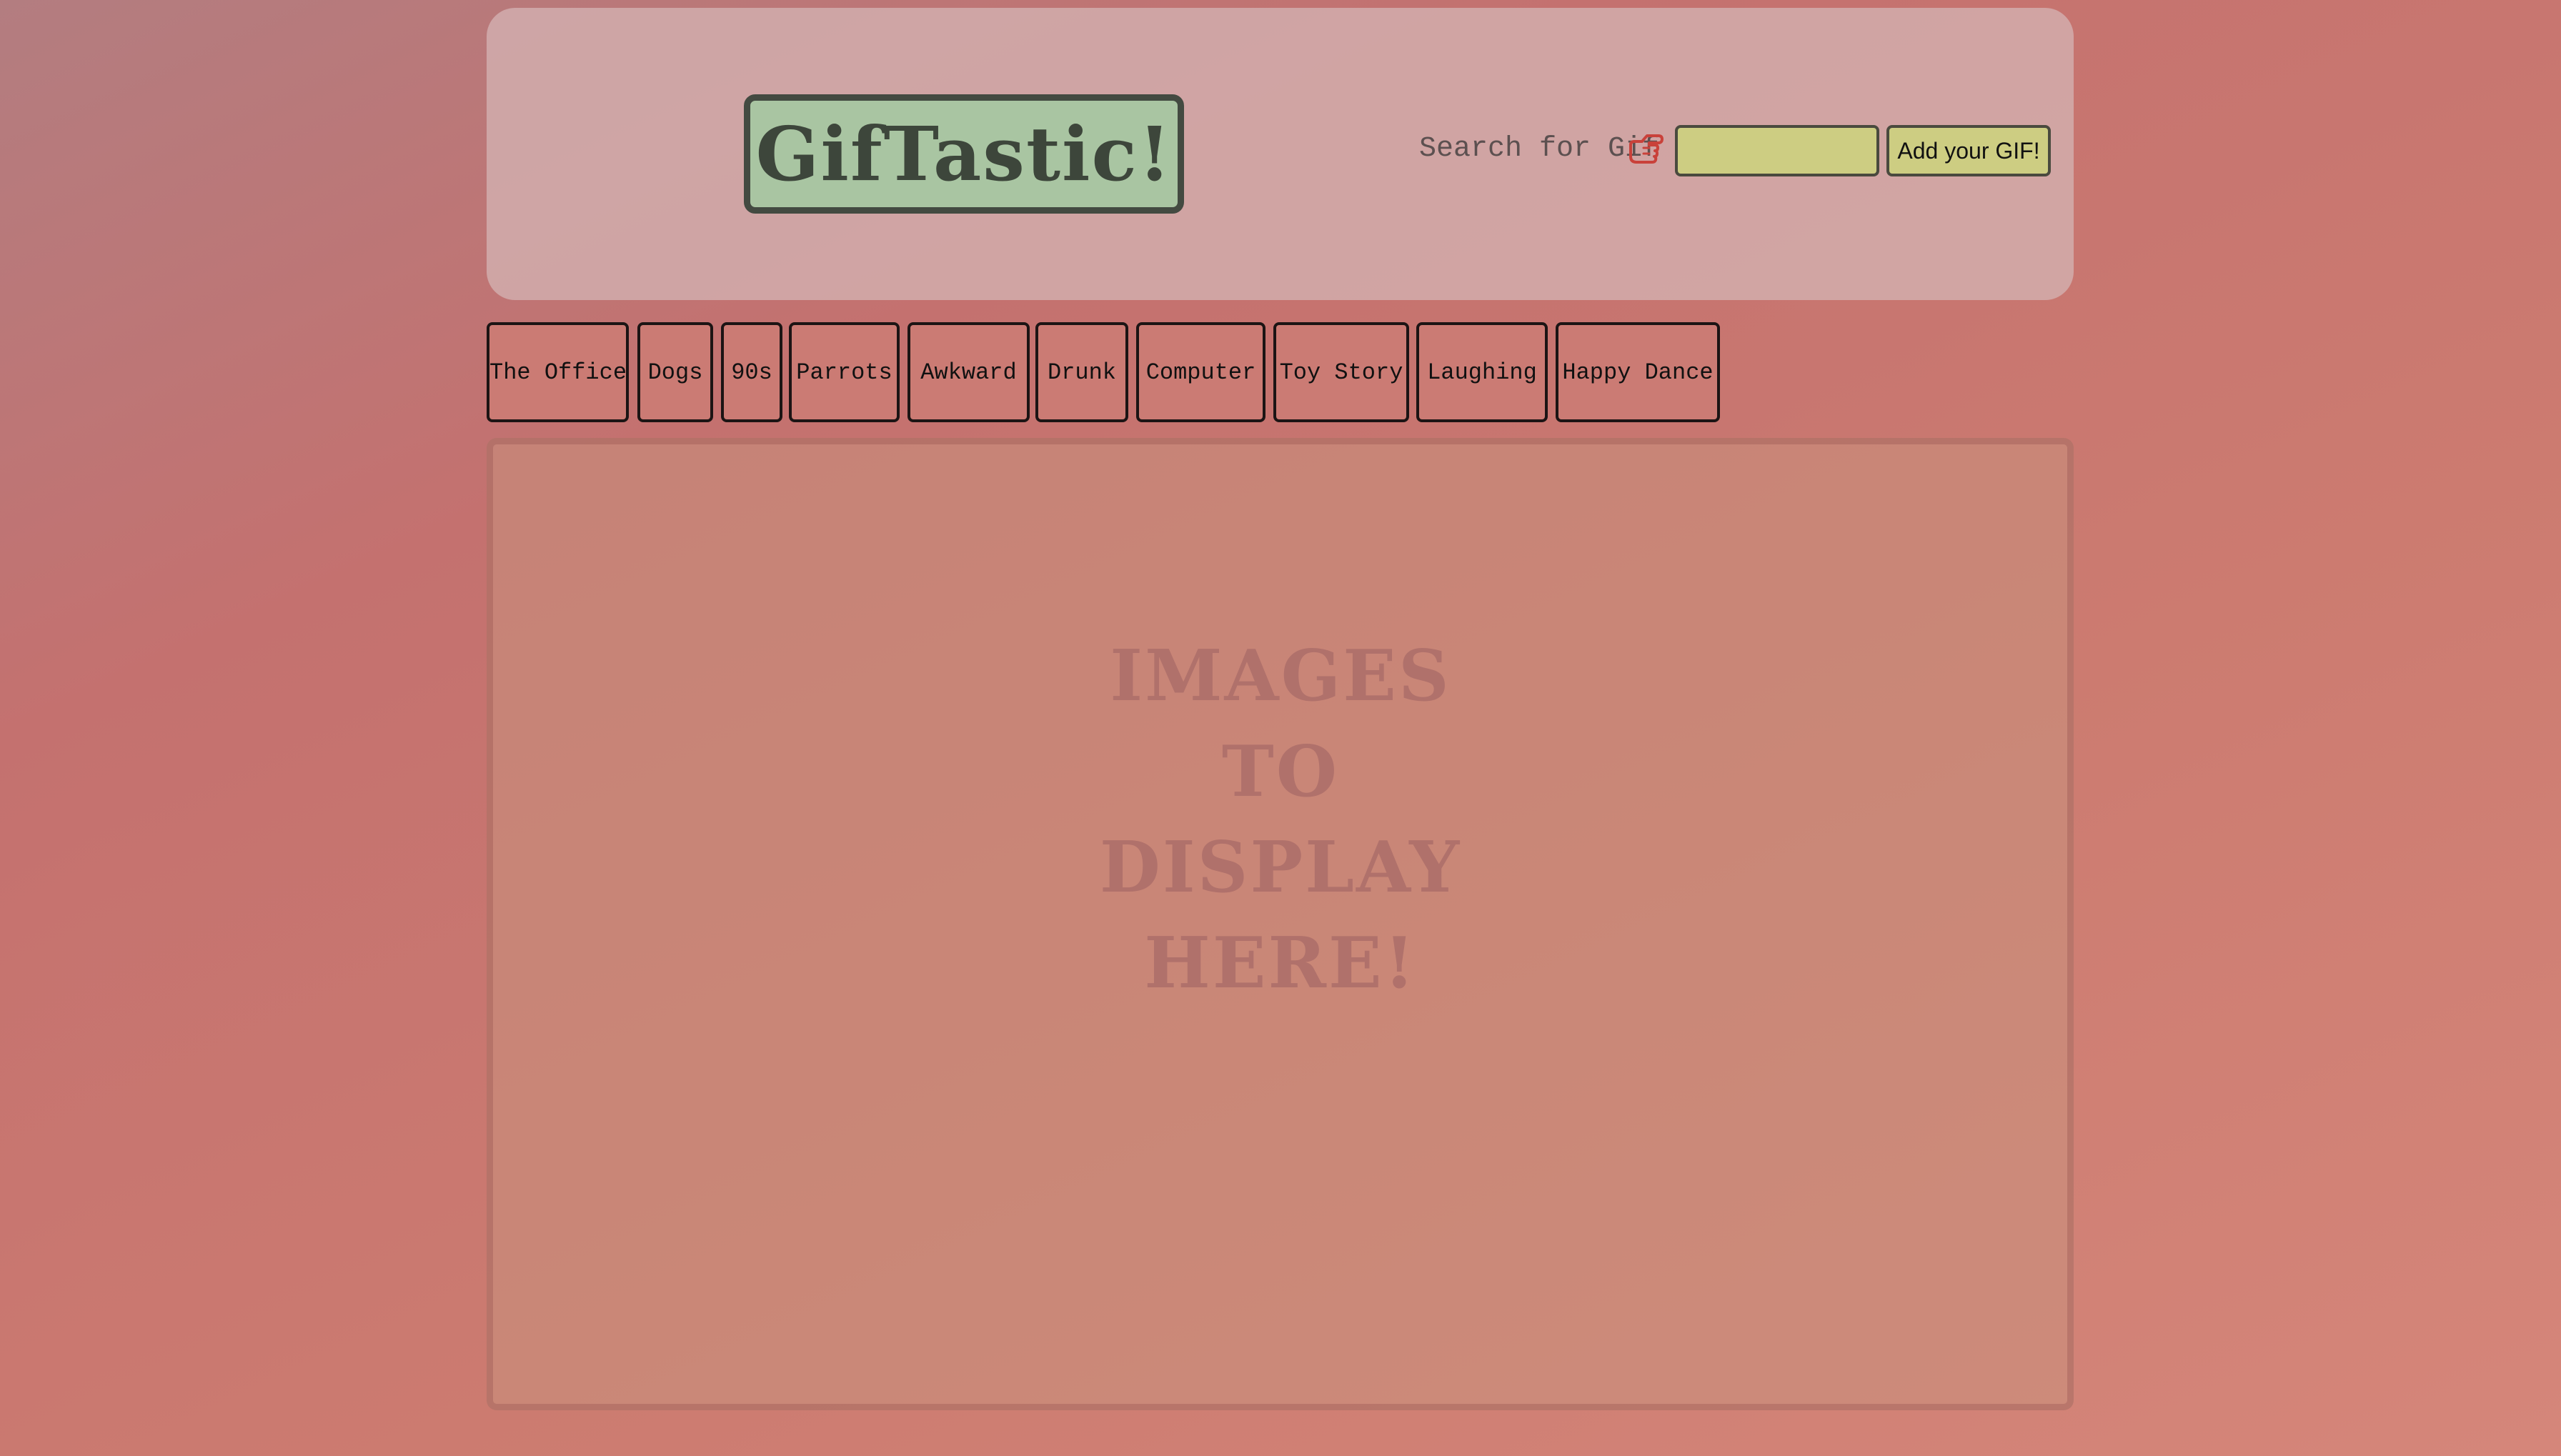  What do you see at coordinates (1539, 149) in the screenshot?
I see `search-label: Search for Gif` at bounding box center [1539, 149].